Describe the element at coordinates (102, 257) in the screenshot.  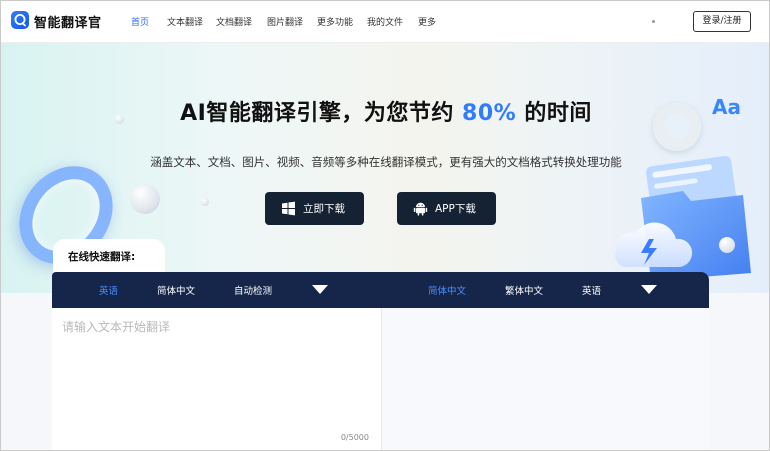
I see `quick-translate-label: 在线快速翻译:` at that location.